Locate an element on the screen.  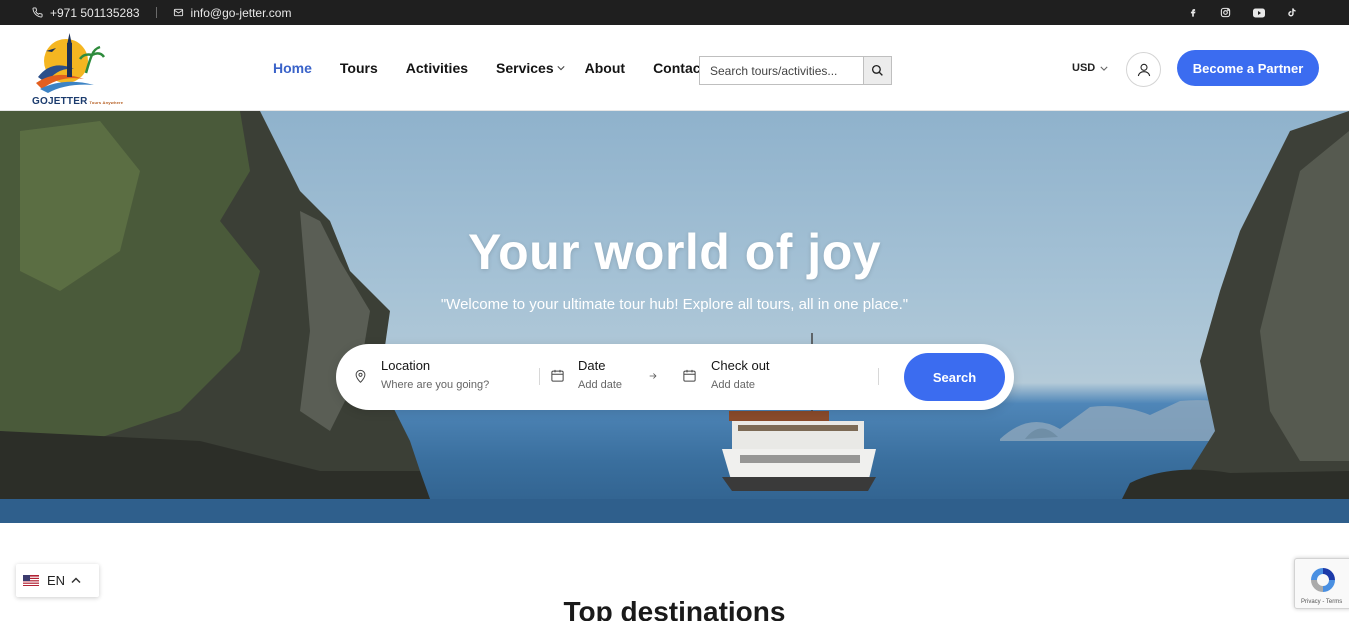
header-search is located at coordinates (795, 70).